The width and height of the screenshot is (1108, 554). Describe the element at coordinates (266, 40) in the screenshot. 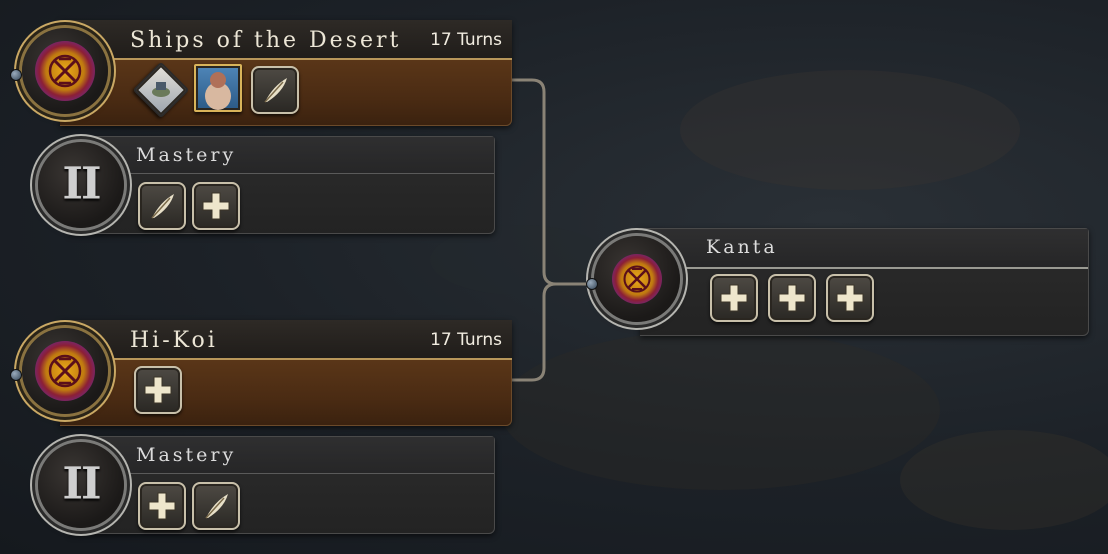

I see `card-title: Ships of the Desert` at that location.